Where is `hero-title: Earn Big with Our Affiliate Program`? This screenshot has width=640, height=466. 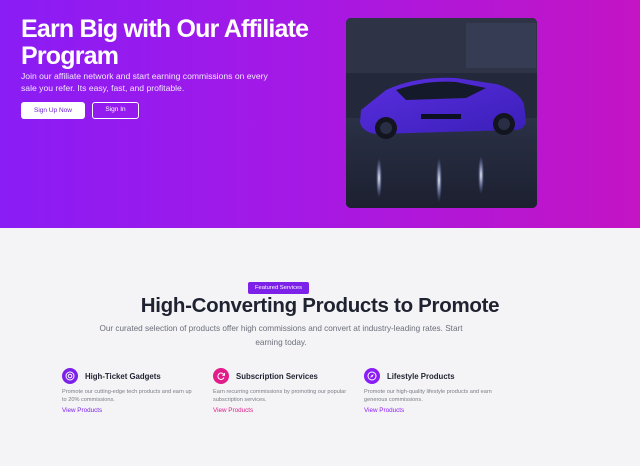
hero-title: Earn Big with Our Affiliate Program is located at coordinates (165, 42).